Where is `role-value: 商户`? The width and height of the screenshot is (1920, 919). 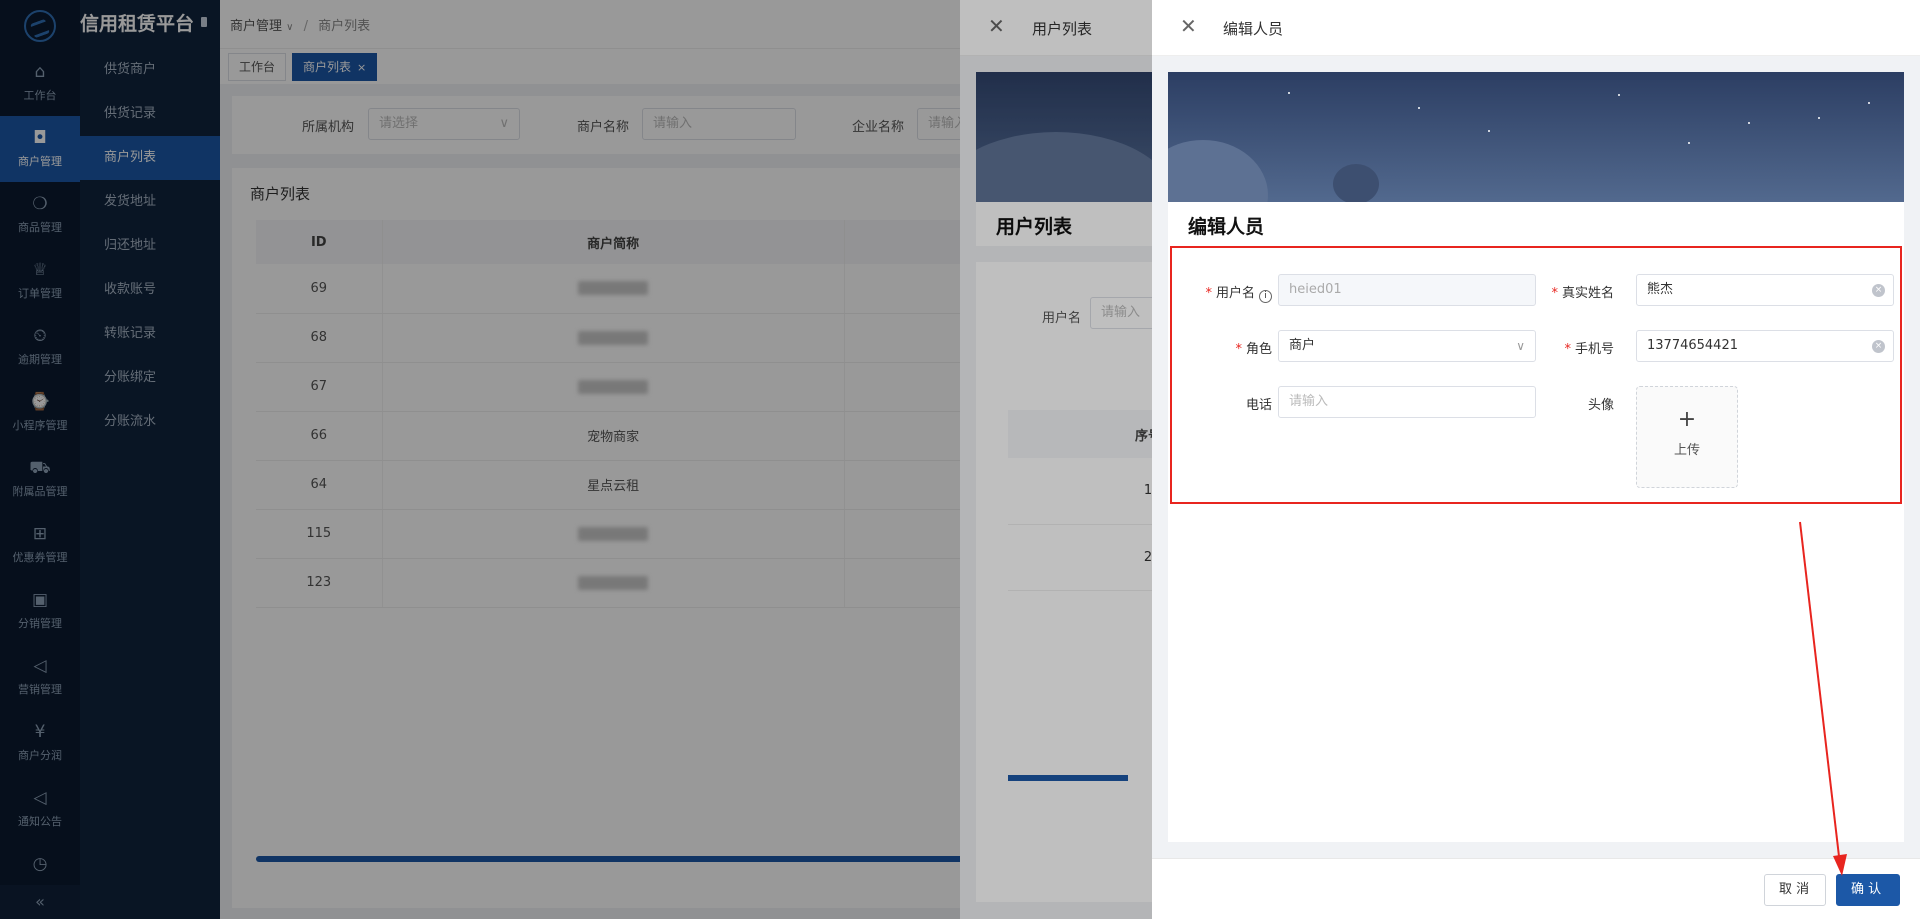 role-value: 商户 is located at coordinates (1302, 345).